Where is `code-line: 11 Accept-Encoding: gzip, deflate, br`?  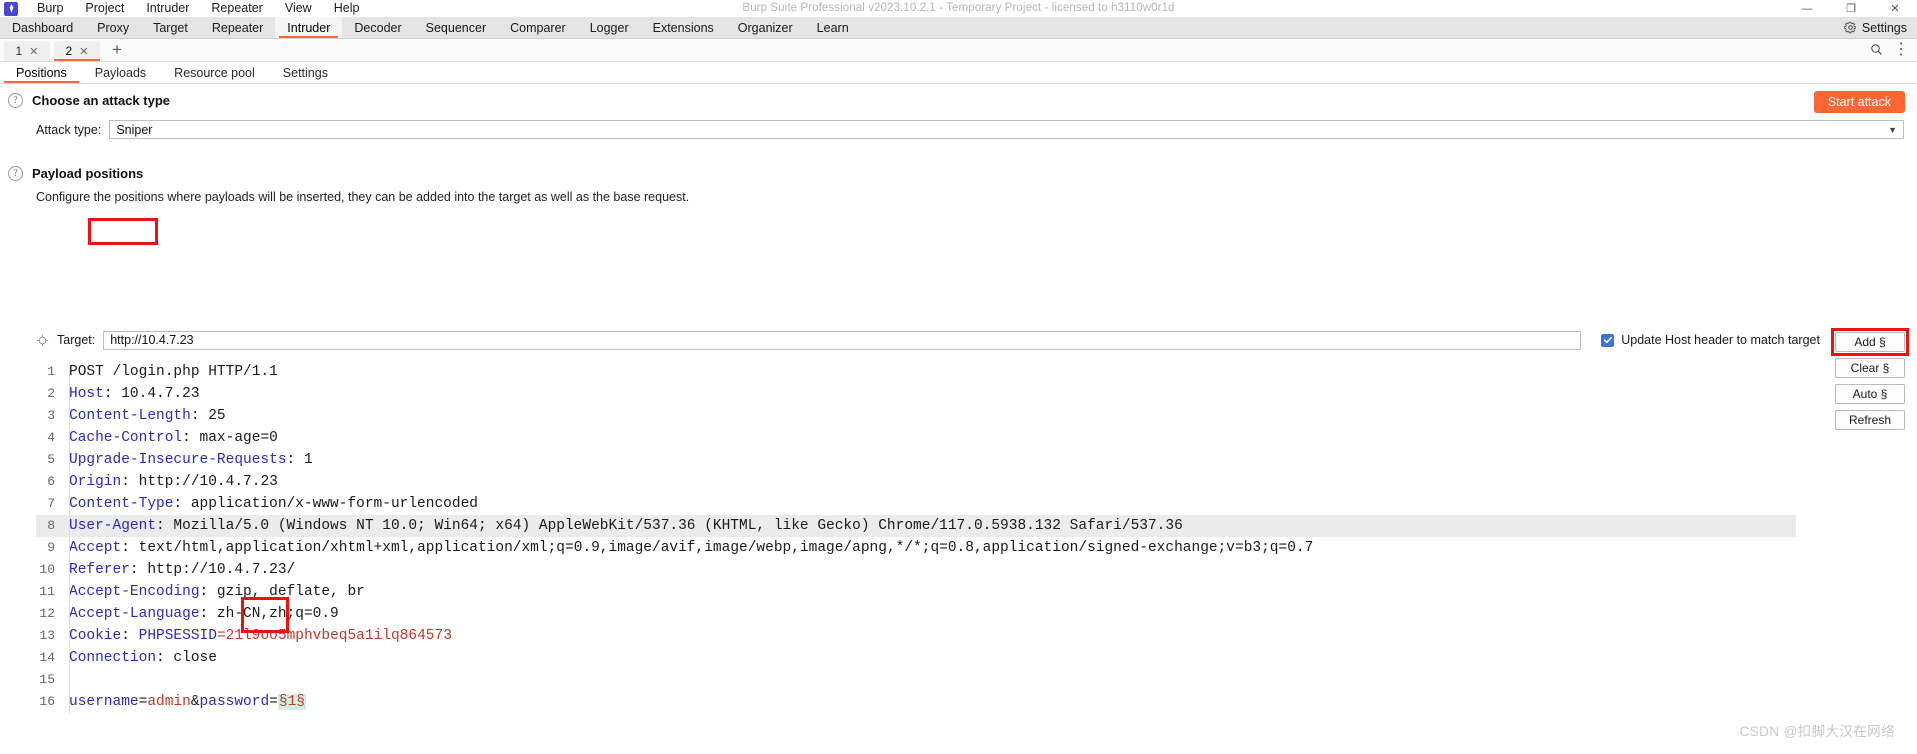
code-line: 11 Accept-Encoding: gzip, deflate, br is located at coordinates (916, 592).